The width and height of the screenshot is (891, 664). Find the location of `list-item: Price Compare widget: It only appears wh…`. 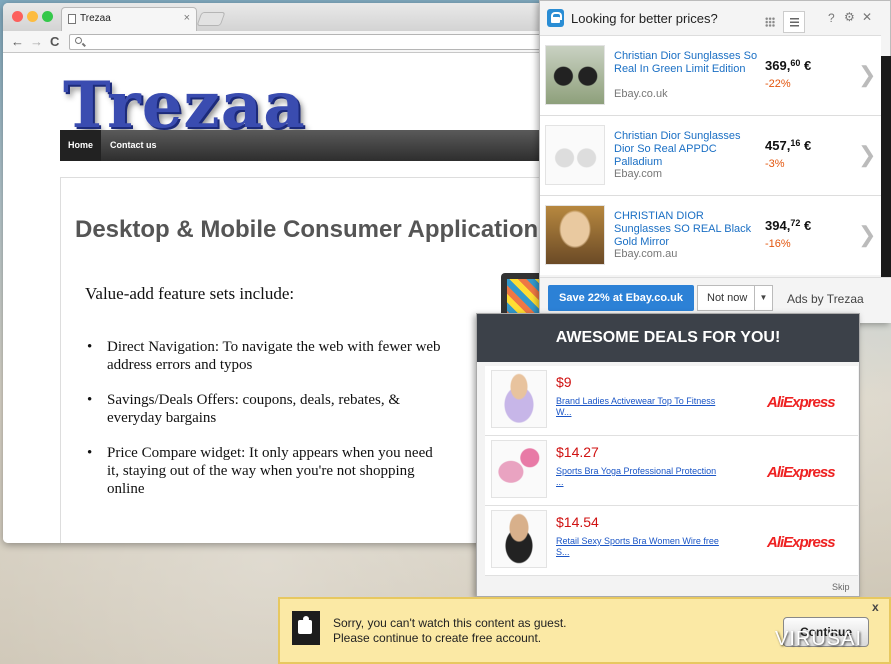

list-item: Price Compare widget: It only appears wh… is located at coordinates (265, 471).